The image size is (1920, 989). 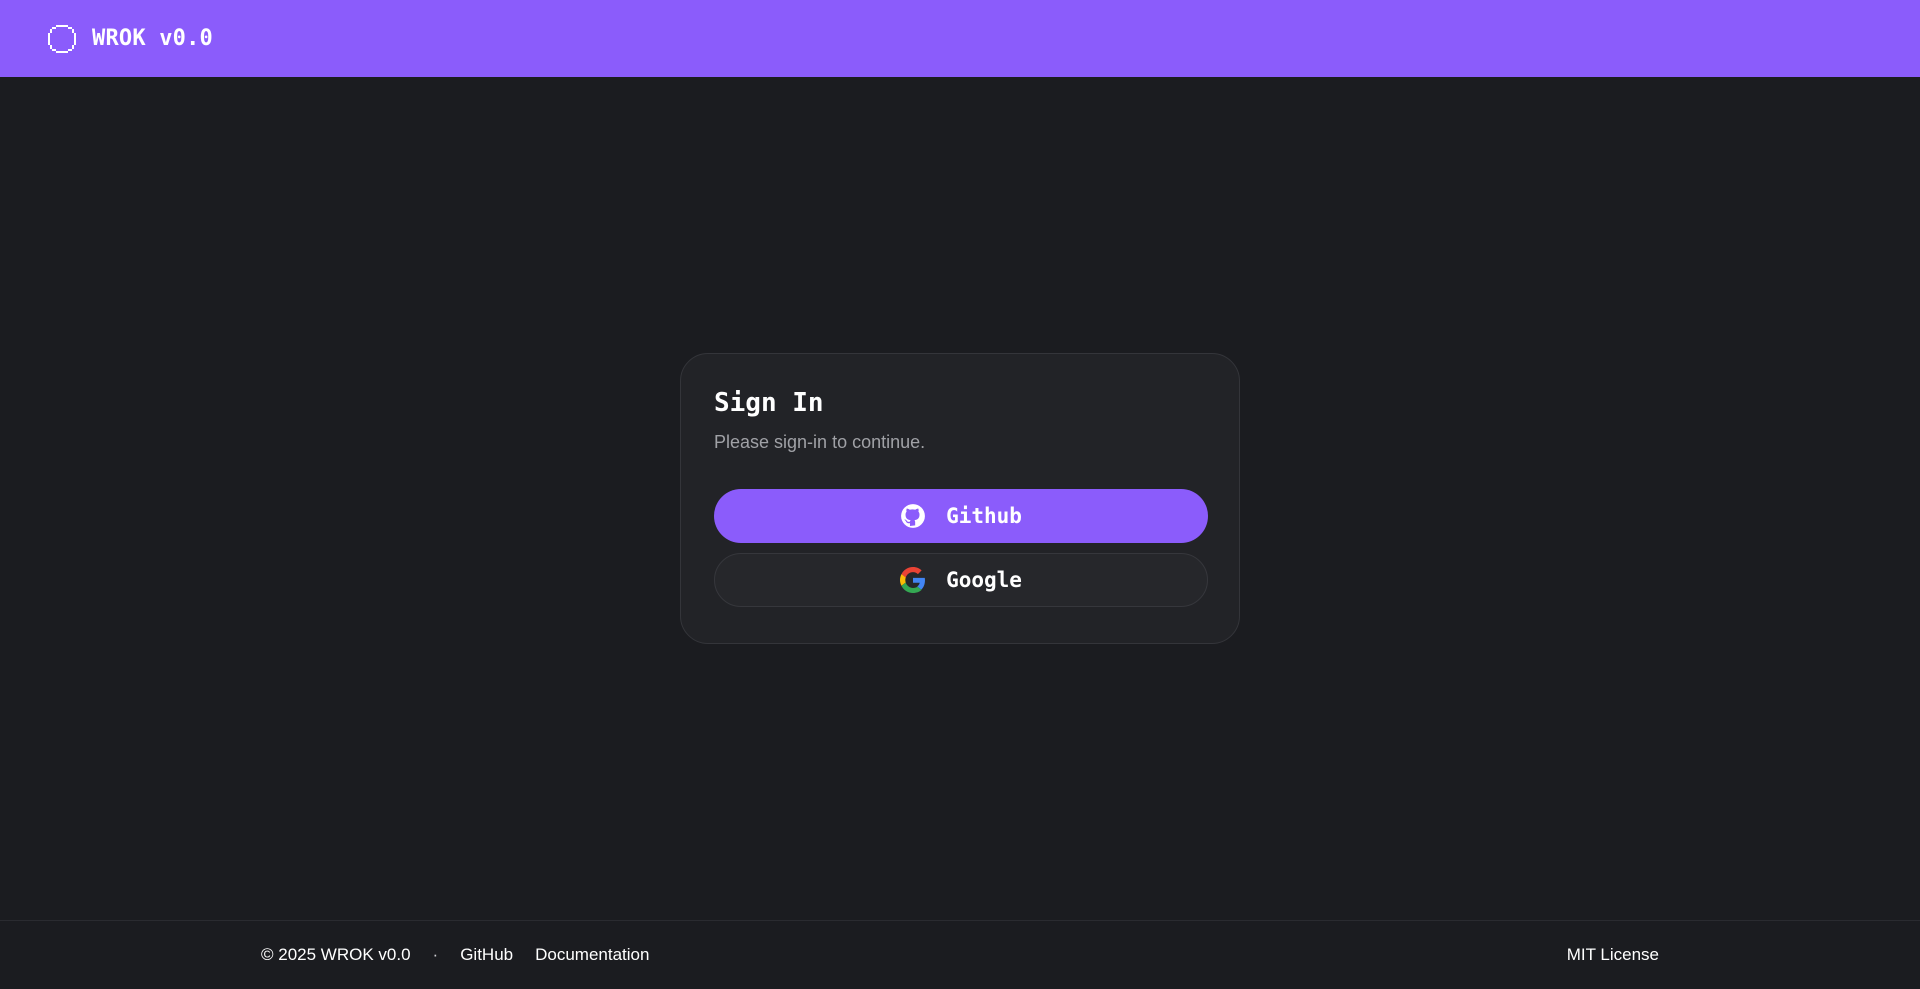 What do you see at coordinates (592, 955) in the screenshot?
I see `footer-link-documentation: Documentation` at bounding box center [592, 955].